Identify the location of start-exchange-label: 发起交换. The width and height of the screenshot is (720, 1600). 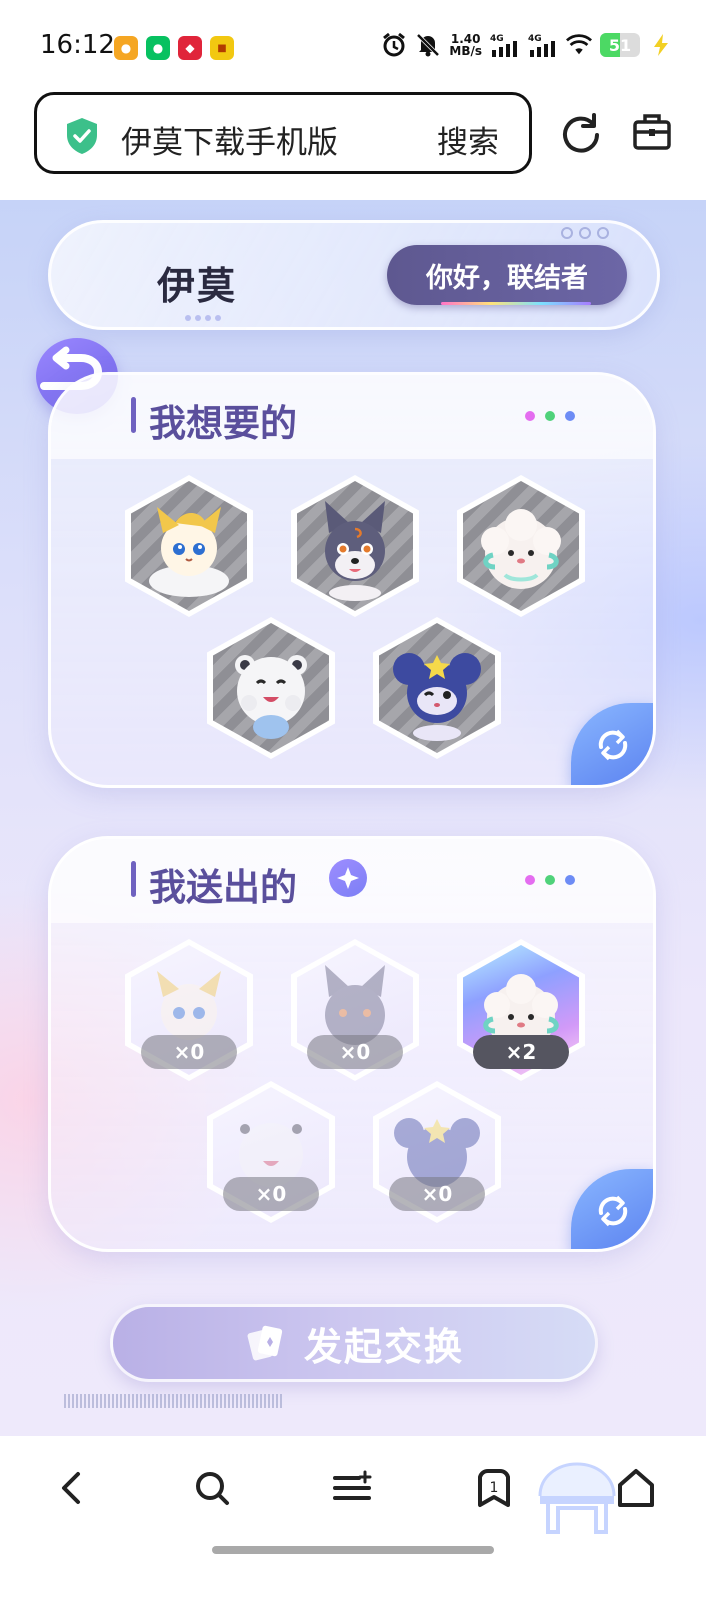
(383, 1346).